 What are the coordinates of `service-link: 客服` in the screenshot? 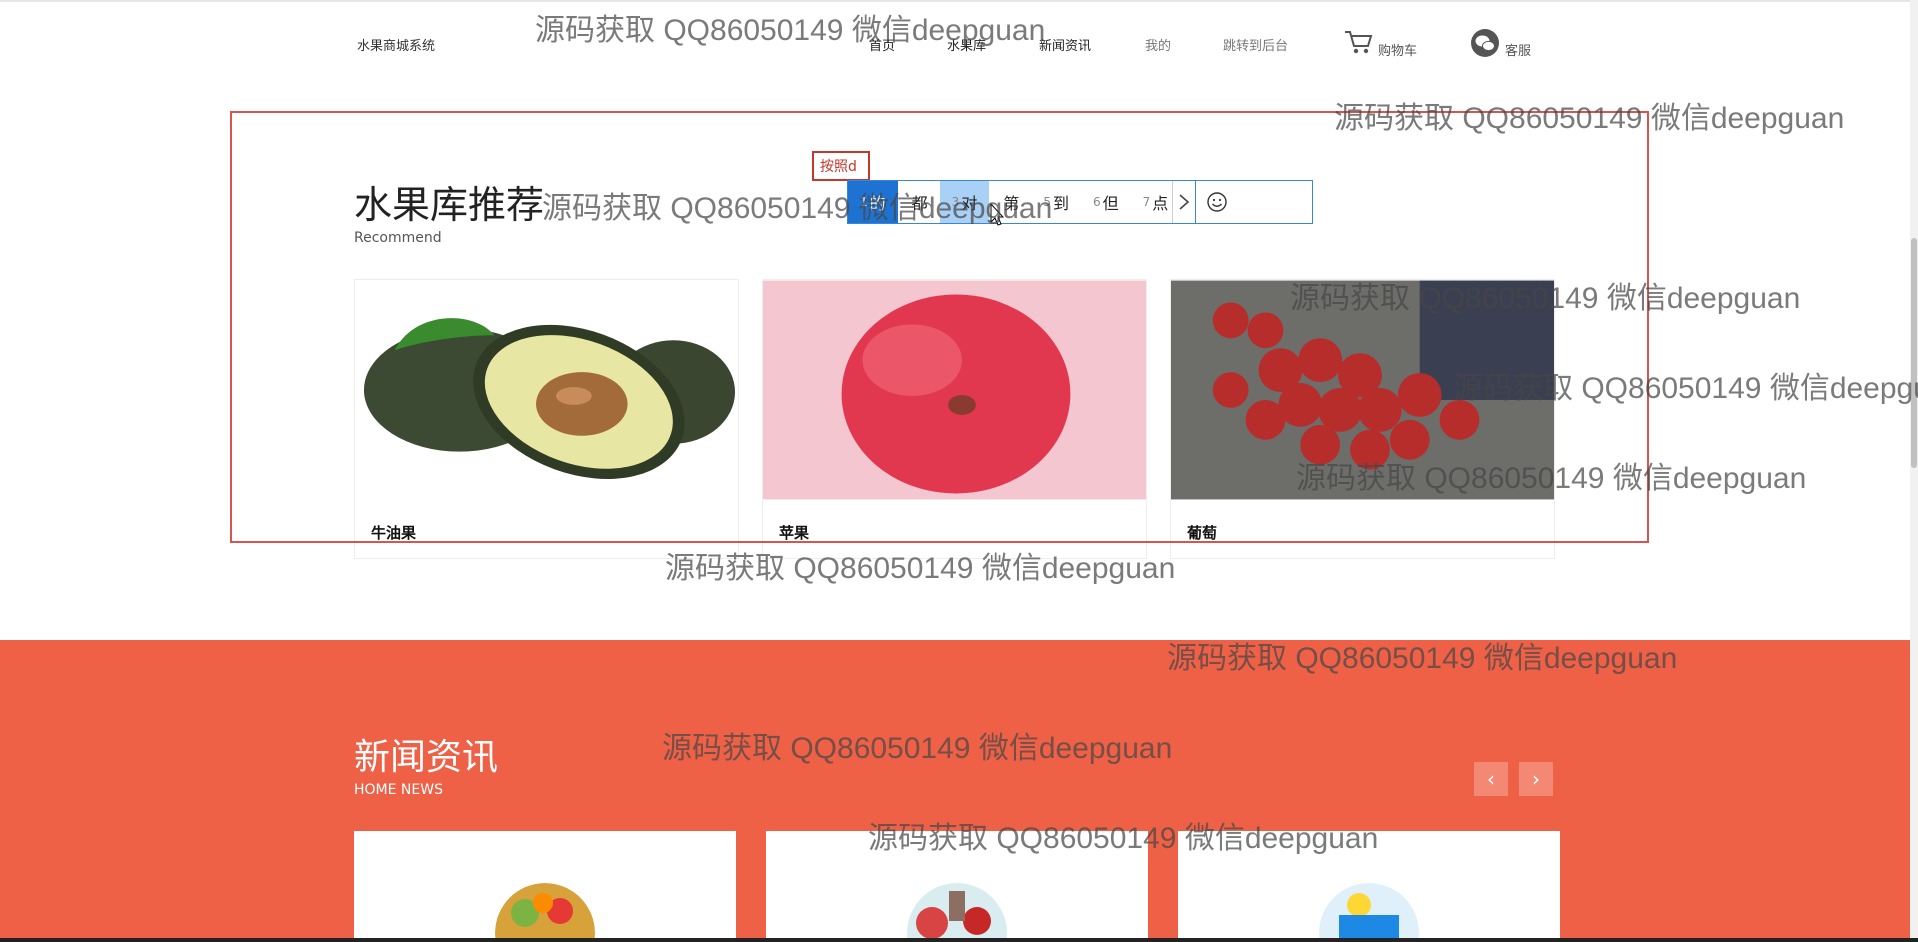 It's located at (1518, 49).